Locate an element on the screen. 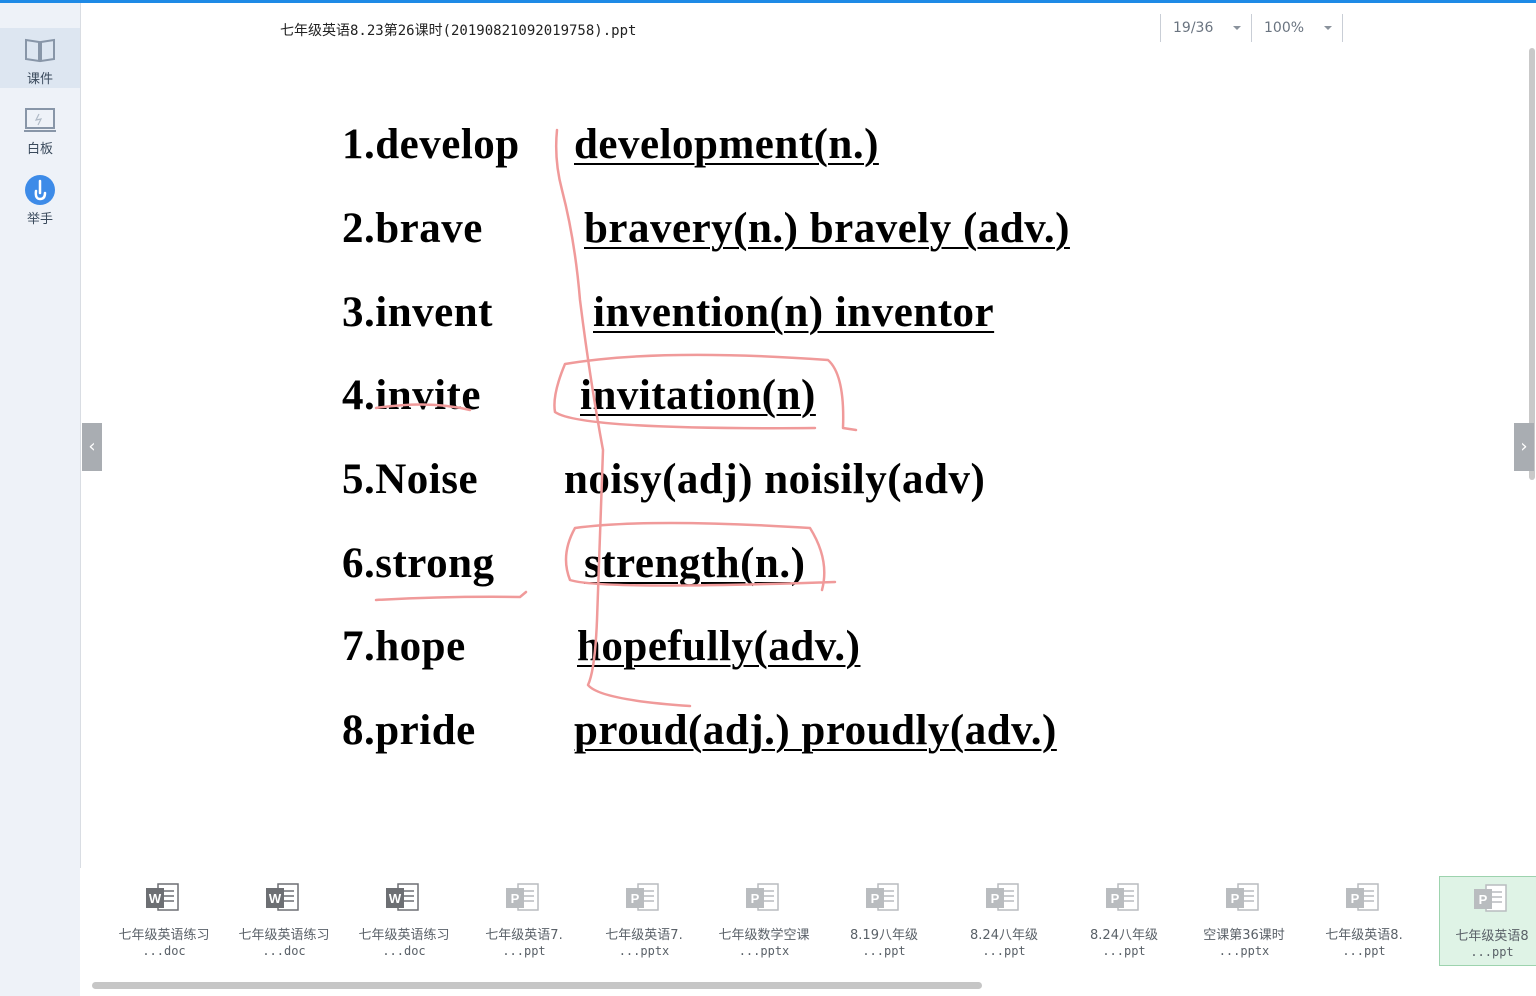  slide-word: 7.hope is located at coordinates (404, 646).